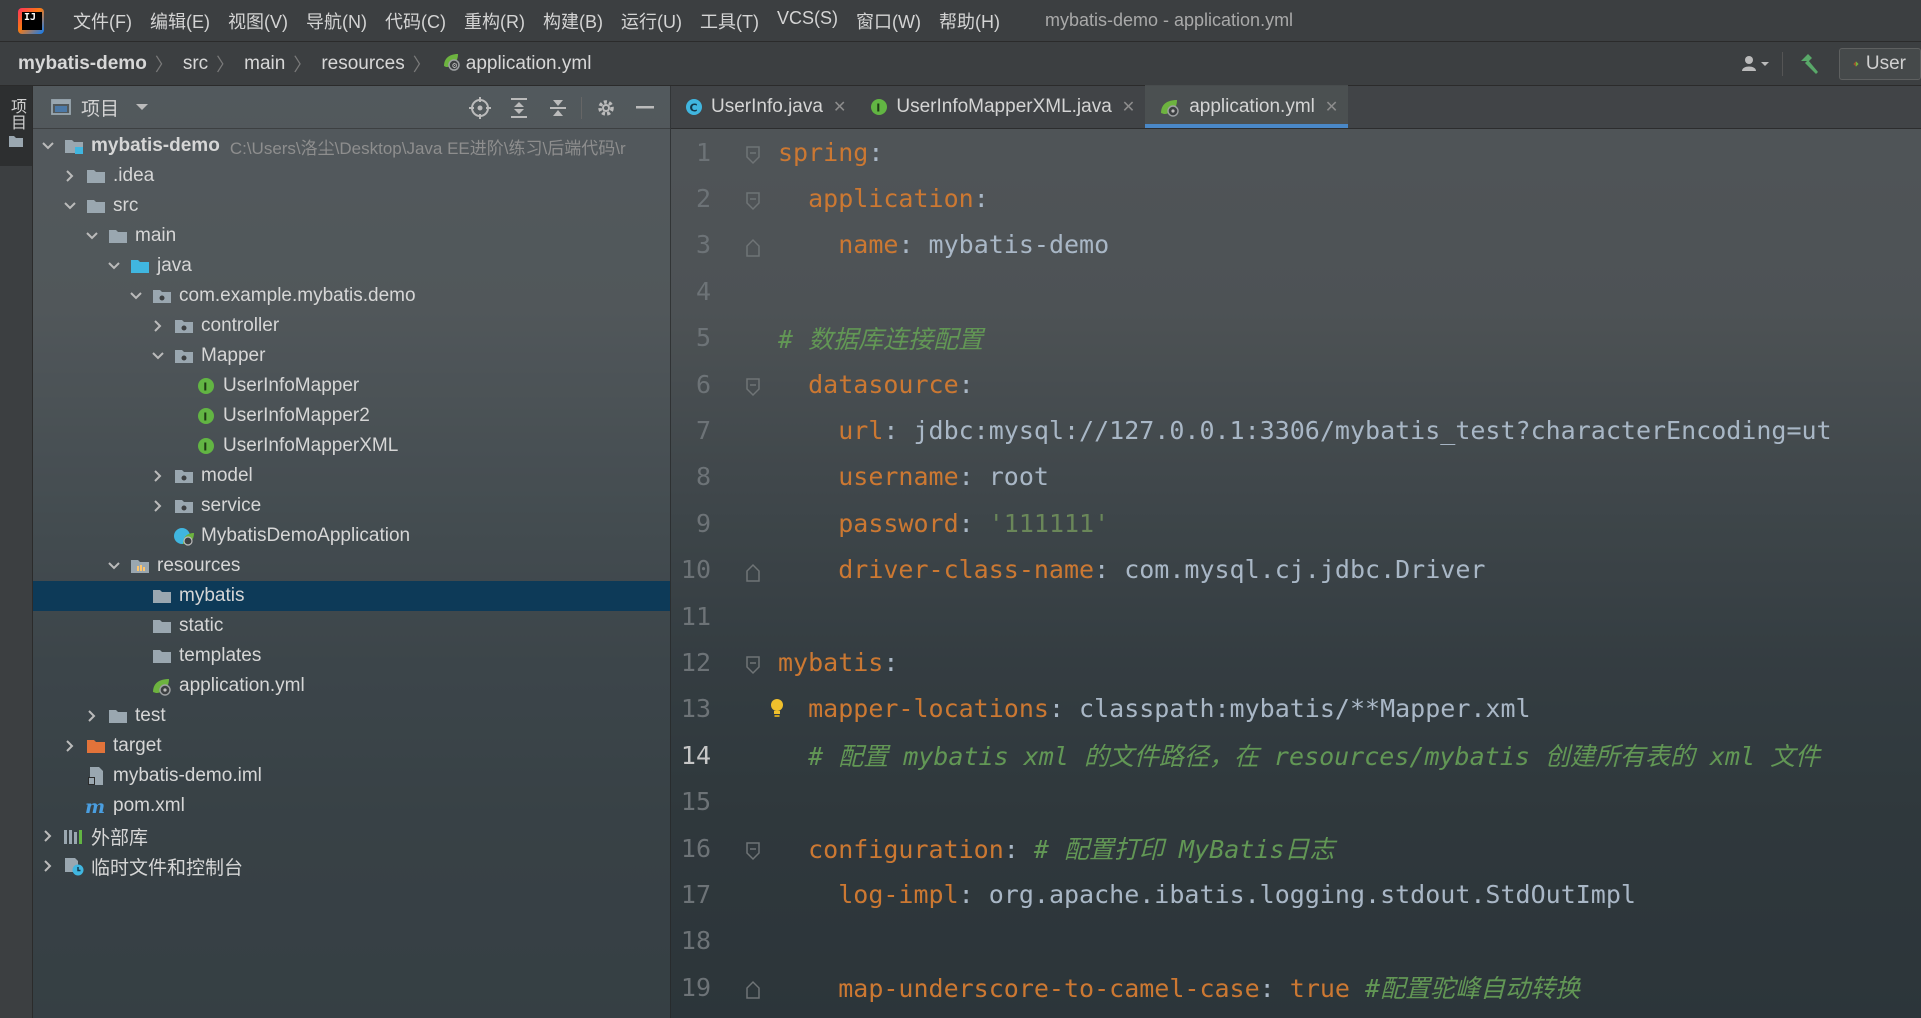 The width and height of the screenshot is (1921, 1018). I want to click on tree-item: mybatis, so click(351, 596).